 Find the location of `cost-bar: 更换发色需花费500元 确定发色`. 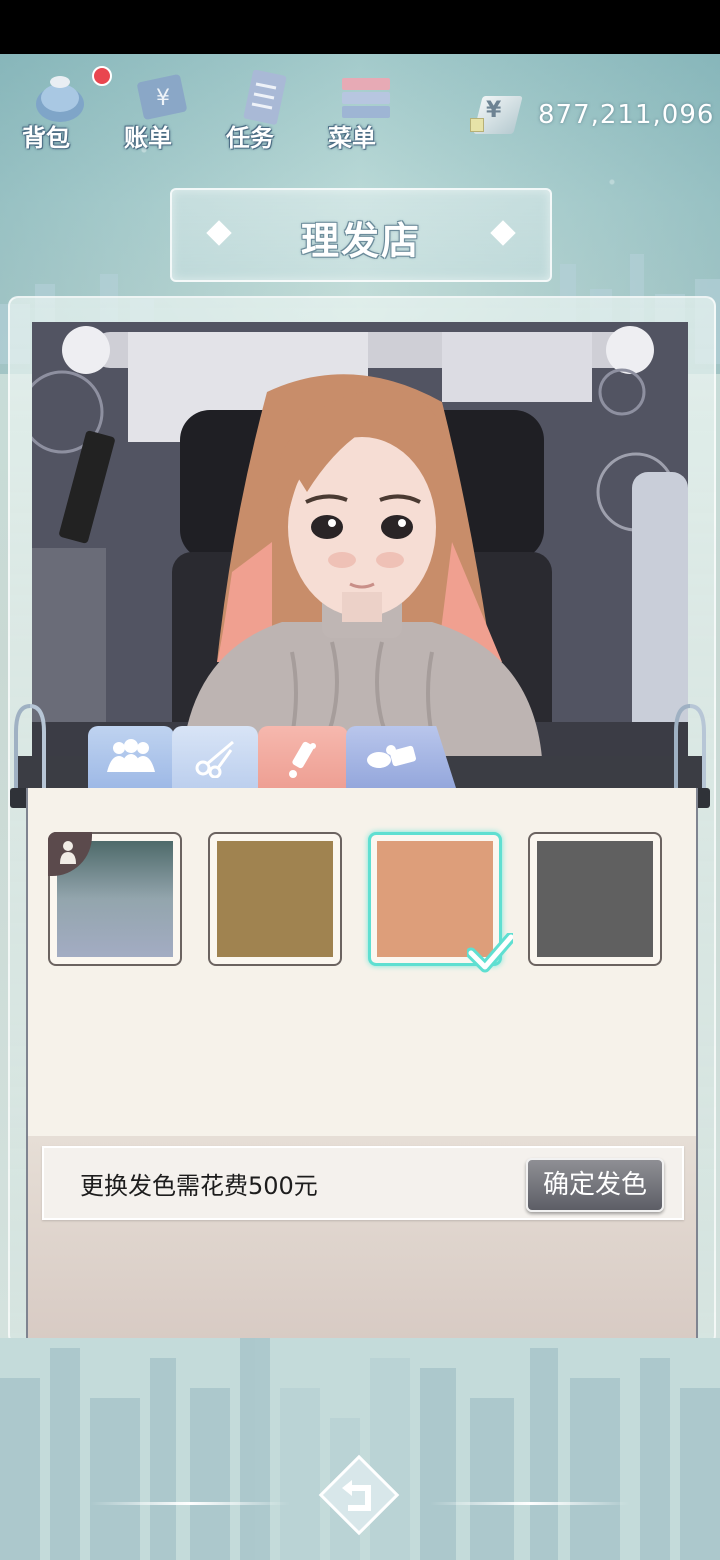

cost-bar: 更换发色需花费500元 确定发色 is located at coordinates (363, 1183).